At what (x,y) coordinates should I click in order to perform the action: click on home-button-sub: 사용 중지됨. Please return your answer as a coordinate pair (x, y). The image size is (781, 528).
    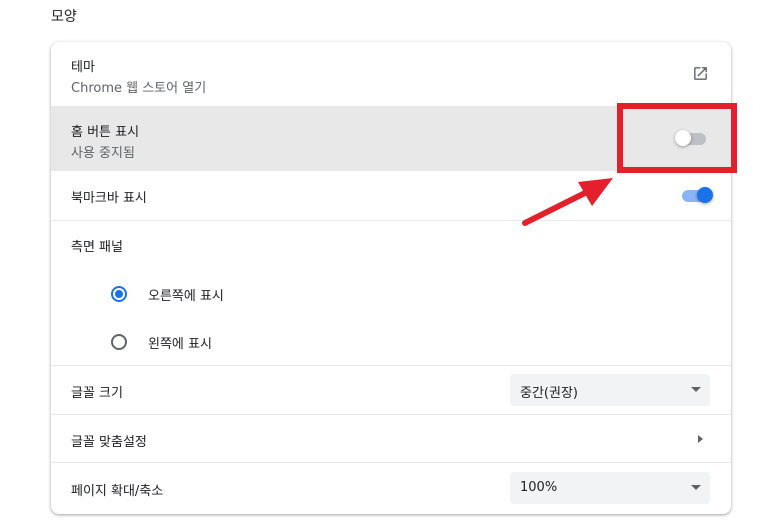
    Looking at the image, I should click on (103, 153).